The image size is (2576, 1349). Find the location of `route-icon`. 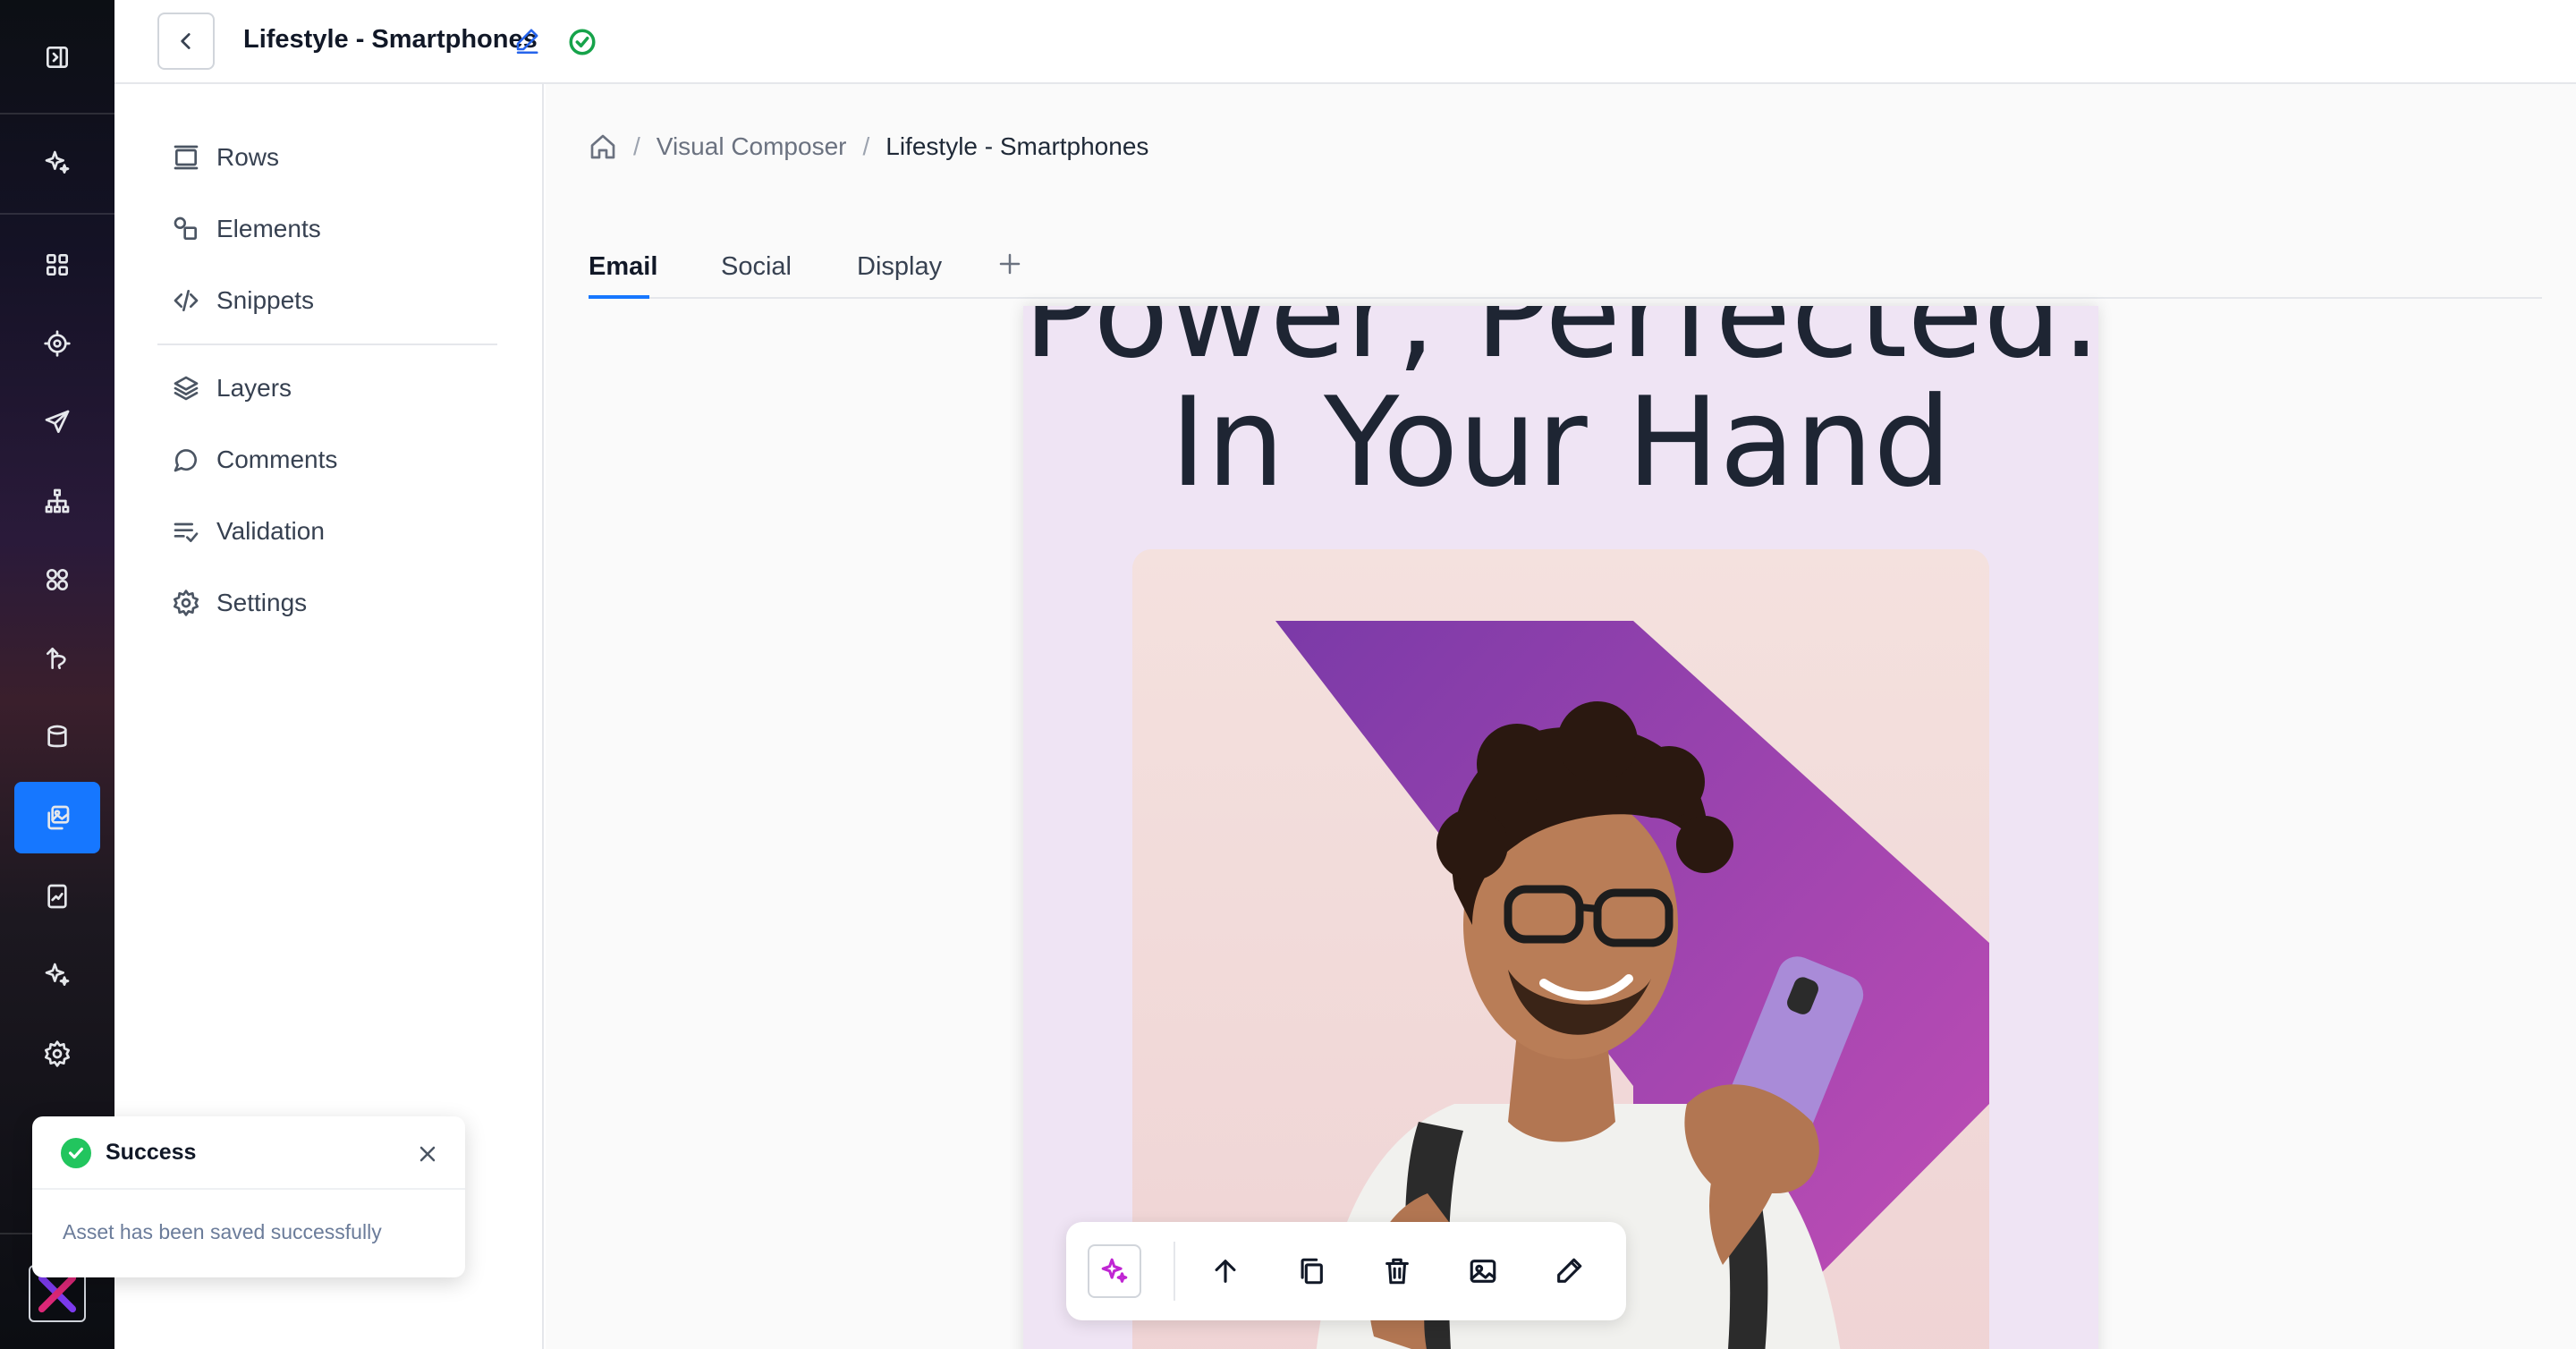

route-icon is located at coordinates (56, 658).